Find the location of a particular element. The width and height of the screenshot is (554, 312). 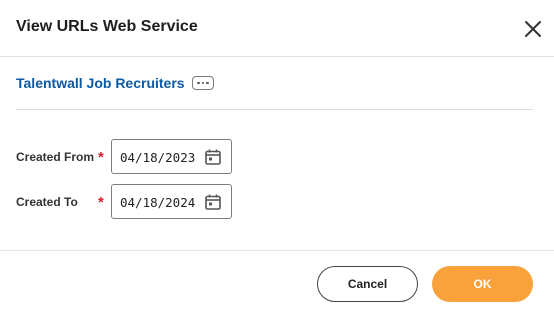

close-icon is located at coordinates (533, 29).